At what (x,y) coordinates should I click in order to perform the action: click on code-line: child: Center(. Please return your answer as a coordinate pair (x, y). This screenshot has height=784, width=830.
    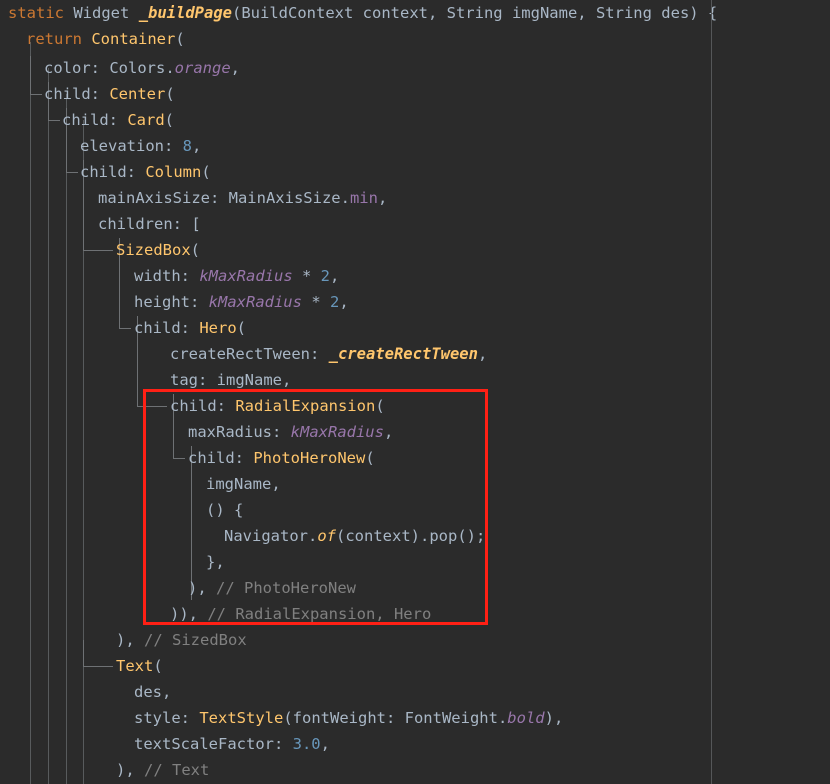
    Looking at the image, I should click on (87, 94).